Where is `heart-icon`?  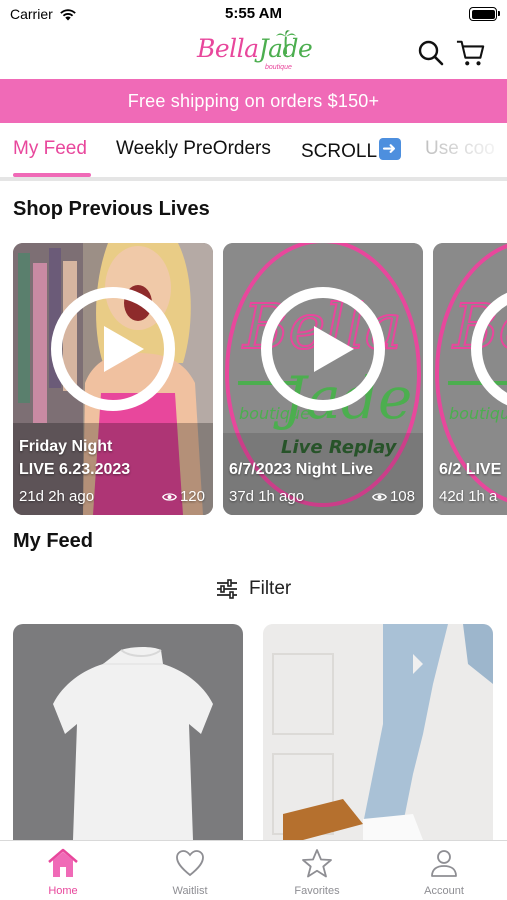
heart-icon is located at coordinates (190, 863).